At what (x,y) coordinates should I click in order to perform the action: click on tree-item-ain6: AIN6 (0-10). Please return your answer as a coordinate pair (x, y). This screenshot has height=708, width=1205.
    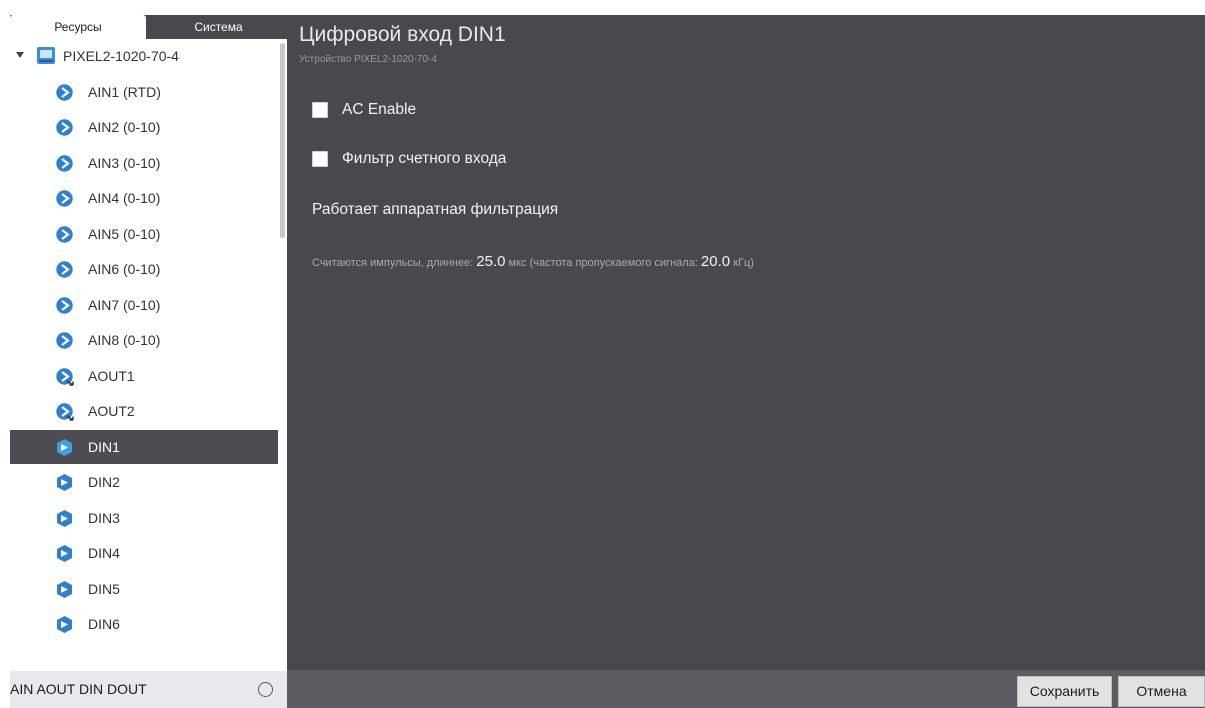
    Looking at the image, I should click on (144, 269).